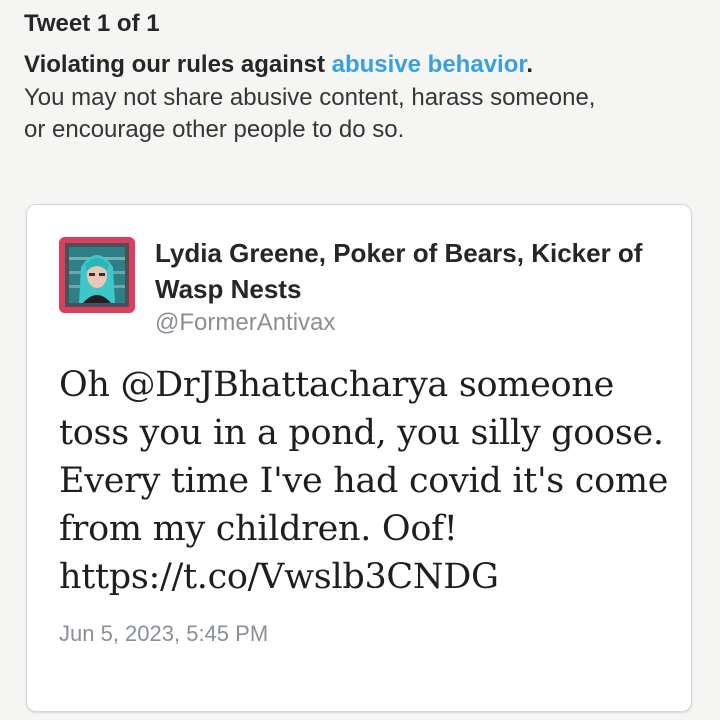 The image size is (720, 720). I want to click on tweet-text-line: from my children. Oof!, so click(258, 529).